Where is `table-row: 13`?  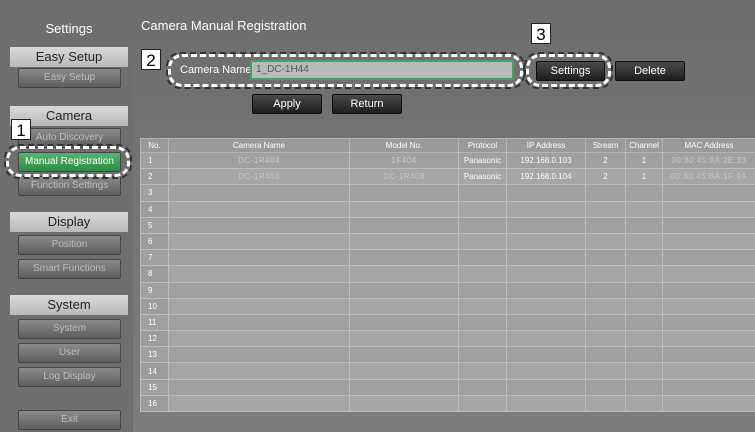
table-row: 13 is located at coordinates (447, 355).